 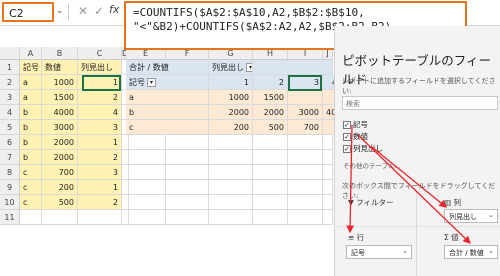 What do you see at coordinates (350, 179) in the screenshot?
I see `arrow-kigou-to-rows` at bounding box center [350, 179].